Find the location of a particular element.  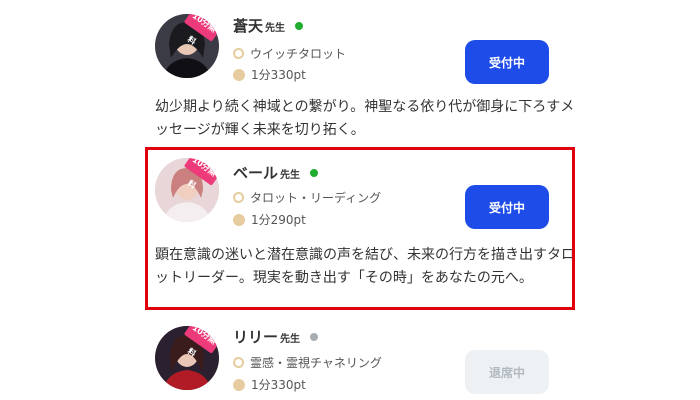

genre-row: ウイッチタロット is located at coordinates (289, 53).